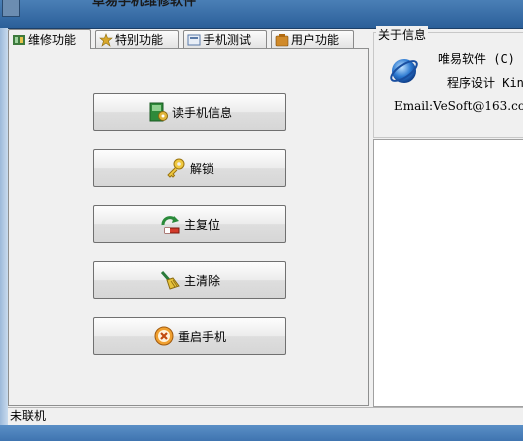 This screenshot has height=441, width=523. What do you see at coordinates (261, 14) in the screenshot?
I see `title-bar: 卓易手机维修软件` at bounding box center [261, 14].